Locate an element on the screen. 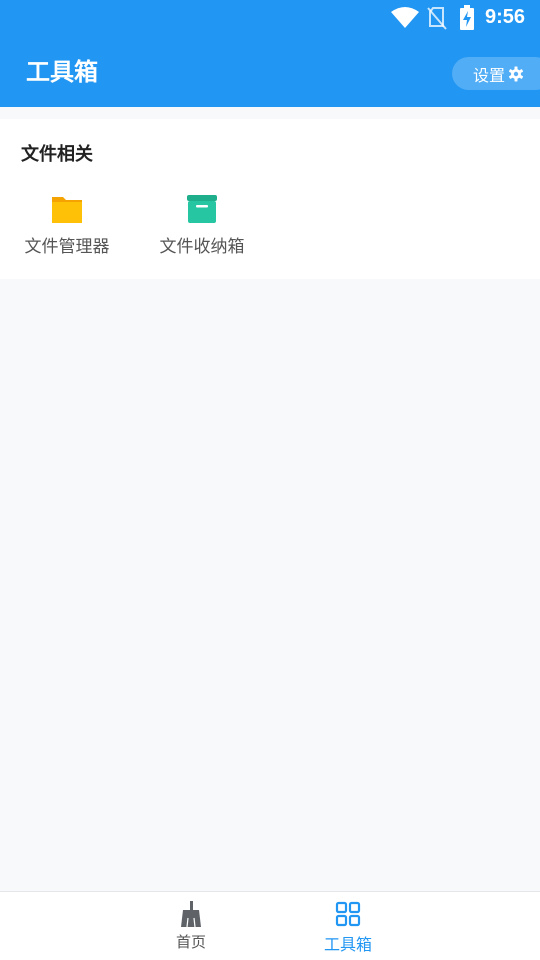  nav-item-home: 首页 is located at coordinates (191, 926).